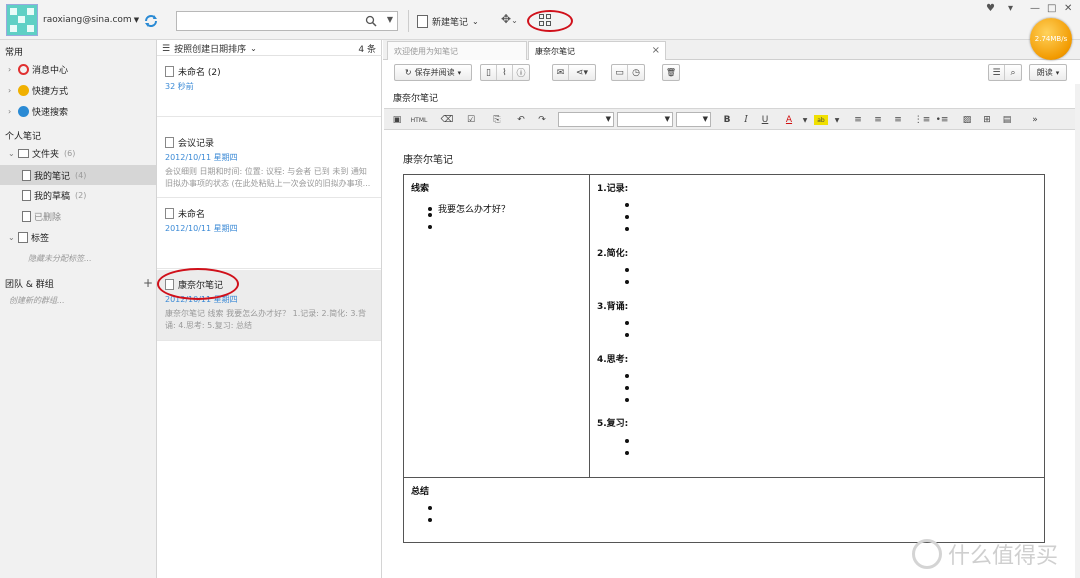  I want to click on delete-button: 🗑, so click(671, 72).